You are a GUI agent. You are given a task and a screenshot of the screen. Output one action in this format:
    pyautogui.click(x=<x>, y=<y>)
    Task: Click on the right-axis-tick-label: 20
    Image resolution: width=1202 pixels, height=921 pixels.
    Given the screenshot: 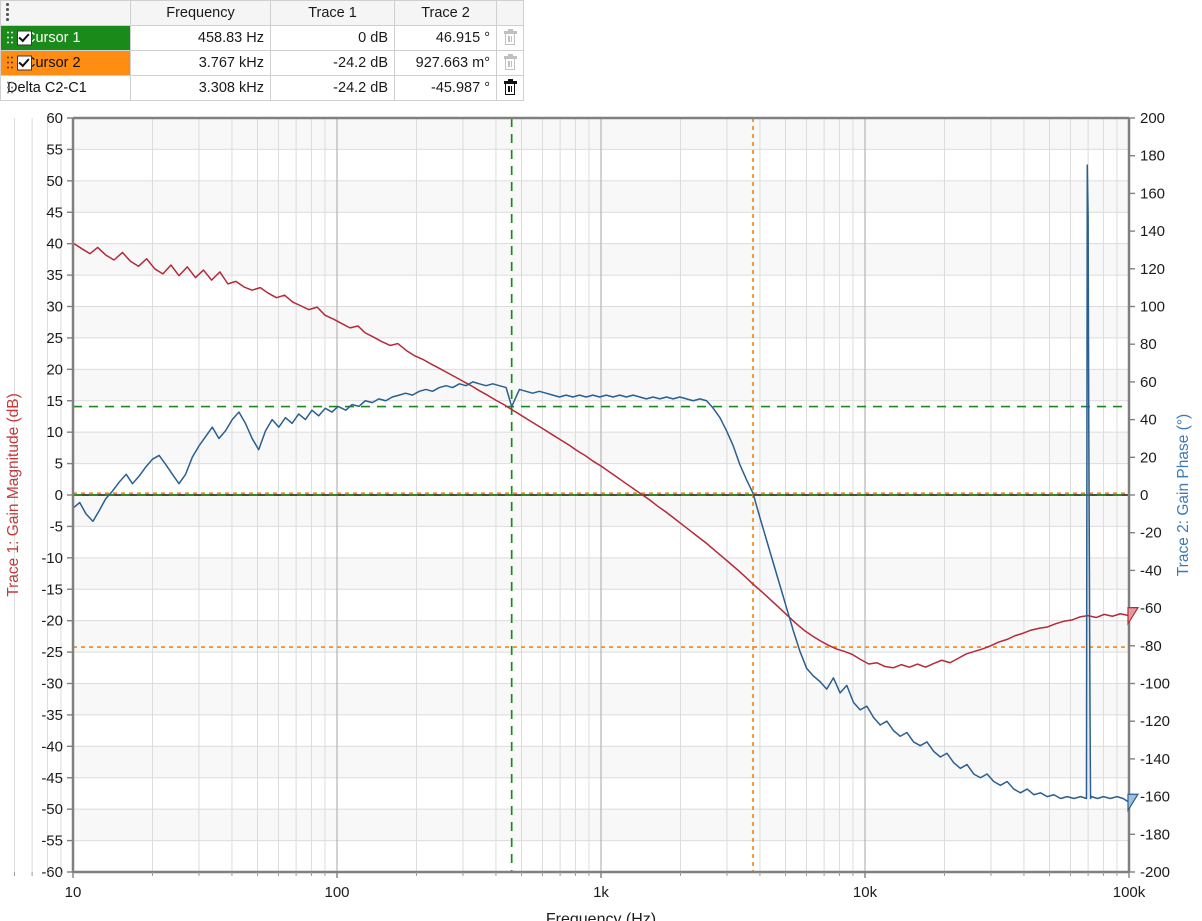 What is the action you would take?
    pyautogui.click(x=1148, y=457)
    